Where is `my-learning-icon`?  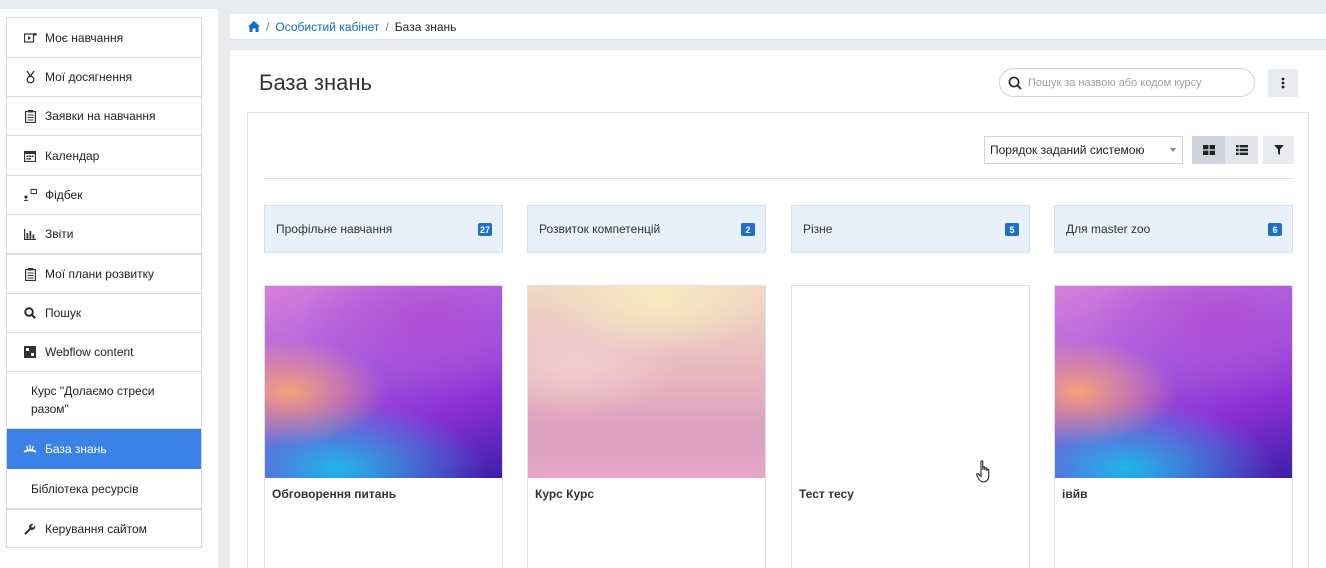 my-learning-icon is located at coordinates (30, 38).